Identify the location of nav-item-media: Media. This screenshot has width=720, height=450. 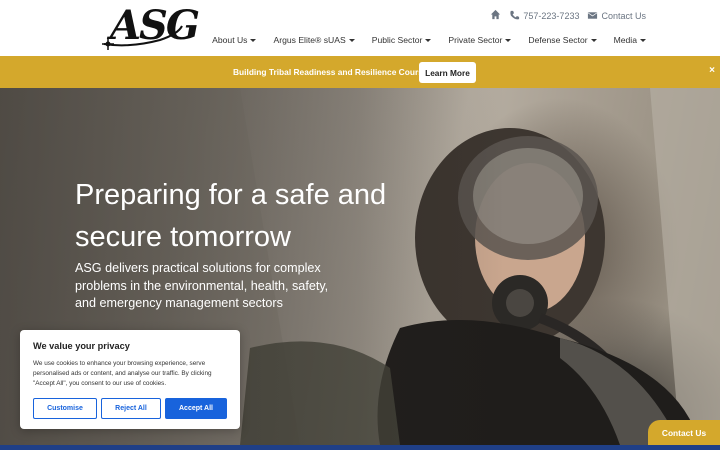
(630, 40).